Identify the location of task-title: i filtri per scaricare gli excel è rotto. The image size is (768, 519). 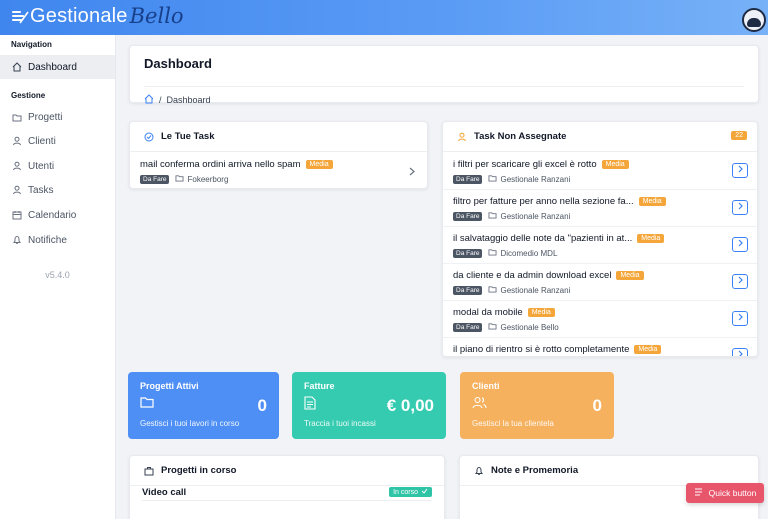
(525, 164).